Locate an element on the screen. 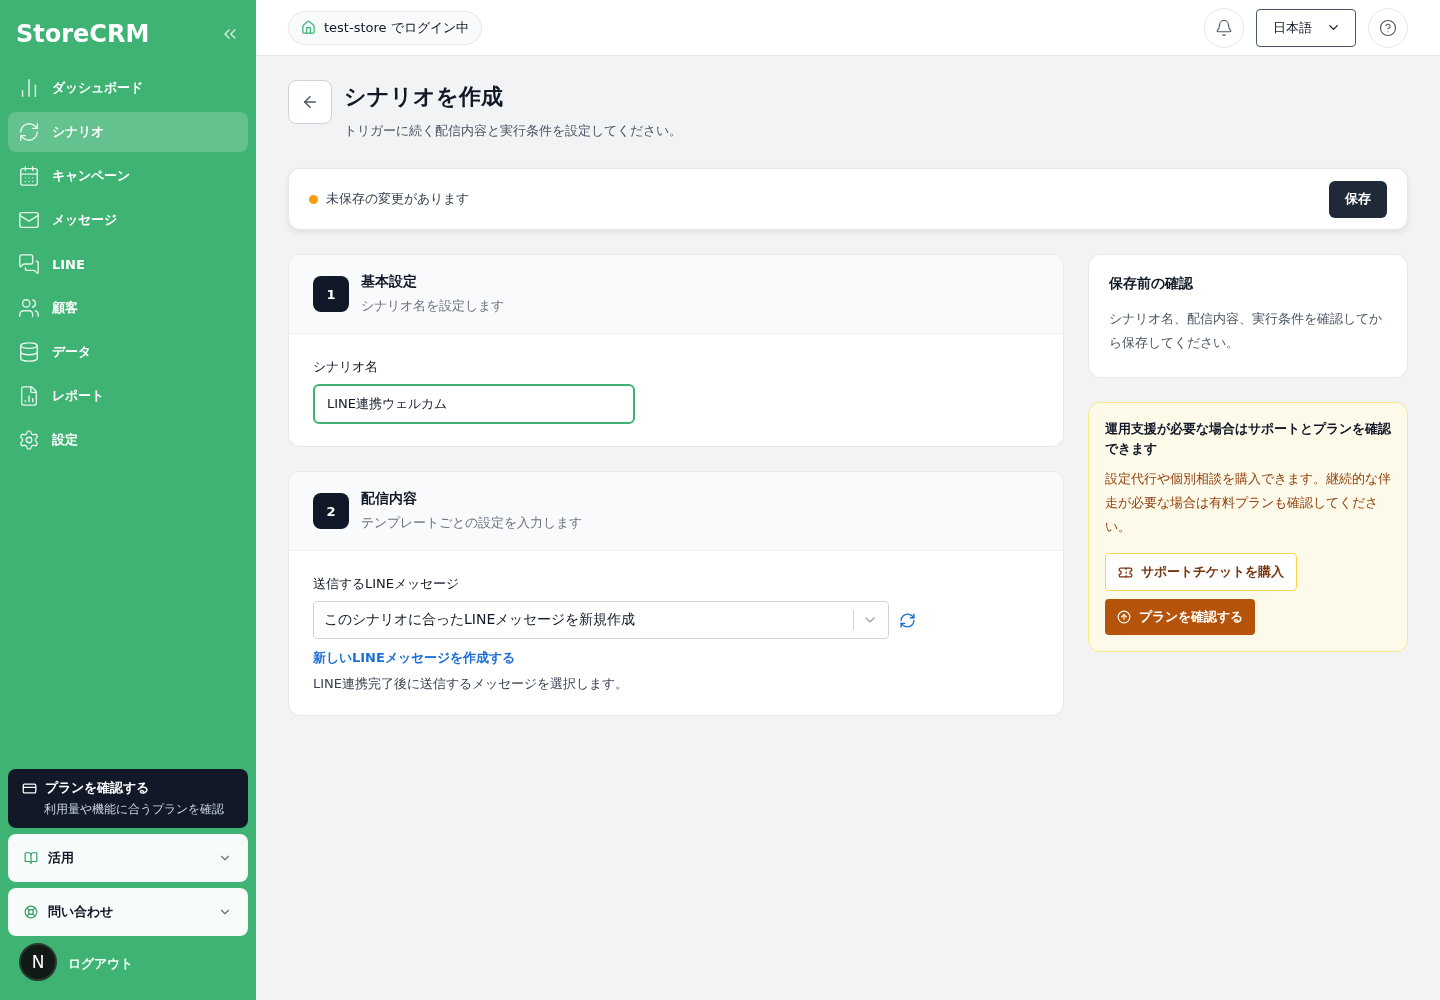  sidebar-item: 顧客 is located at coordinates (128, 308).